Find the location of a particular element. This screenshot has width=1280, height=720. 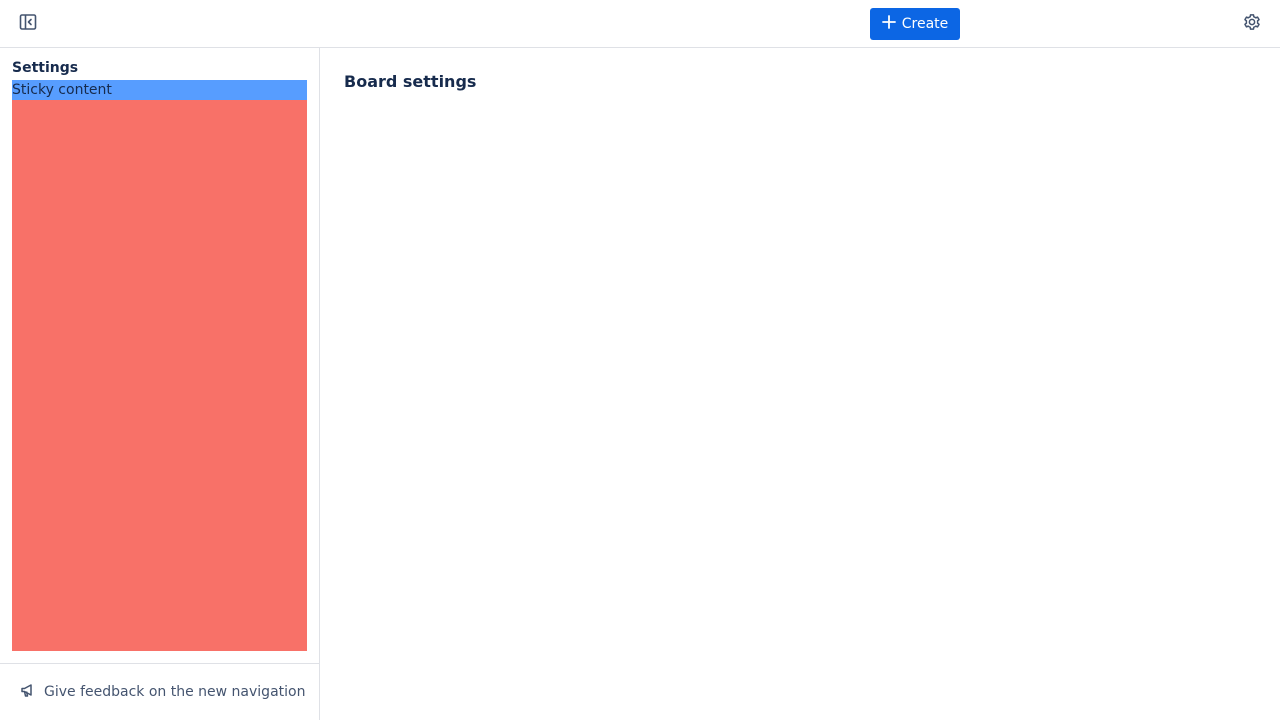

sidebar-toggle-button is located at coordinates (28, 24).